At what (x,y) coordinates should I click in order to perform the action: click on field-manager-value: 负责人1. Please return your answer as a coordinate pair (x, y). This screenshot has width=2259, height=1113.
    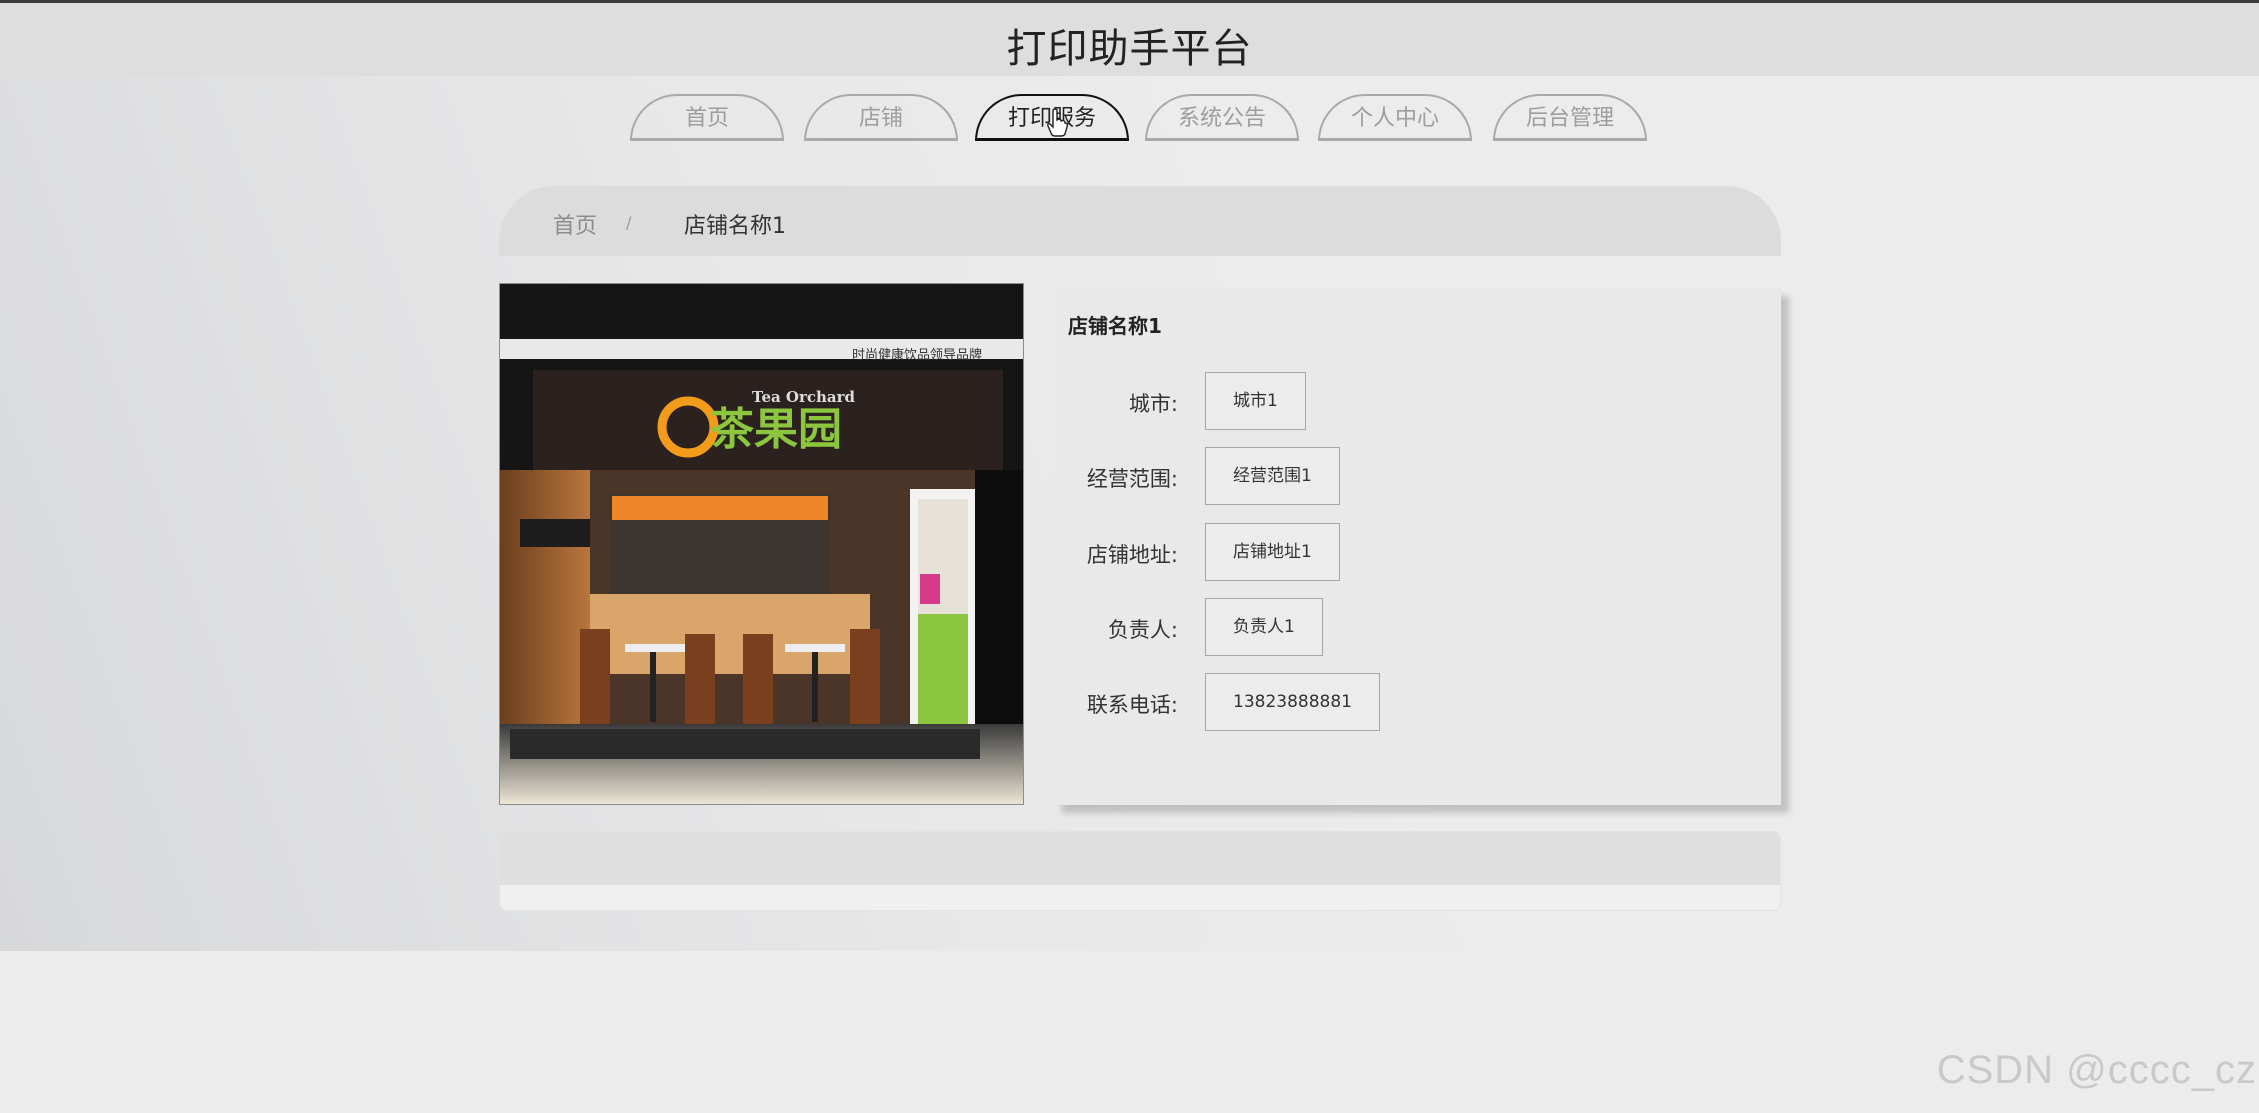
    Looking at the image, I should click on (1264, 627).